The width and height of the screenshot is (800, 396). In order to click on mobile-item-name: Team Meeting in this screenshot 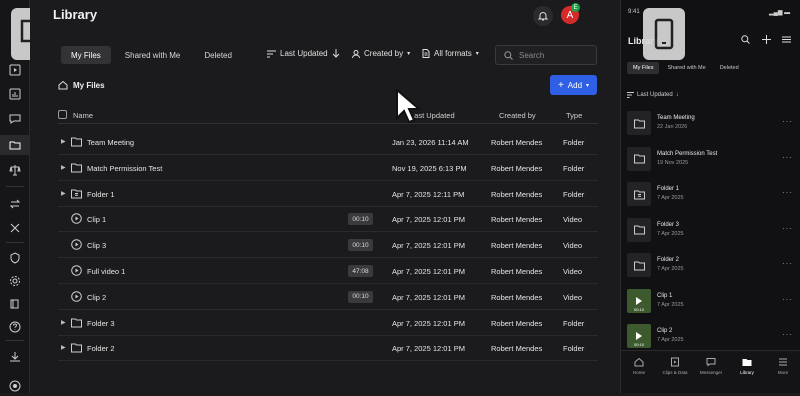, I will do `click(676, 118)`.